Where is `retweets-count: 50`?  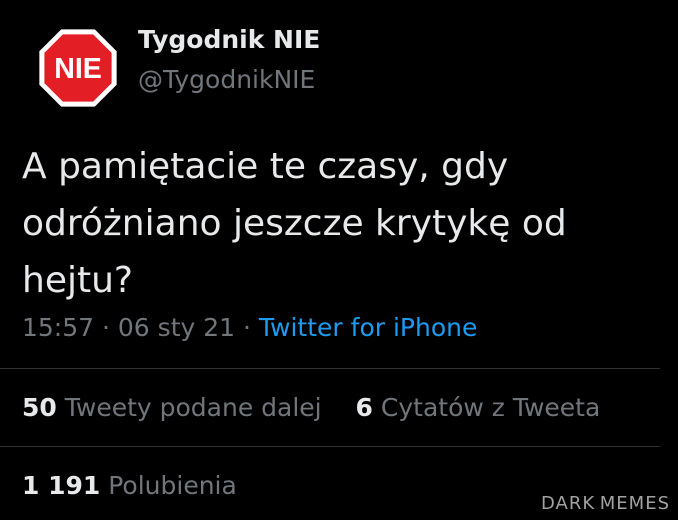
retweets-count: 50 is located at coordinates (39, 407).